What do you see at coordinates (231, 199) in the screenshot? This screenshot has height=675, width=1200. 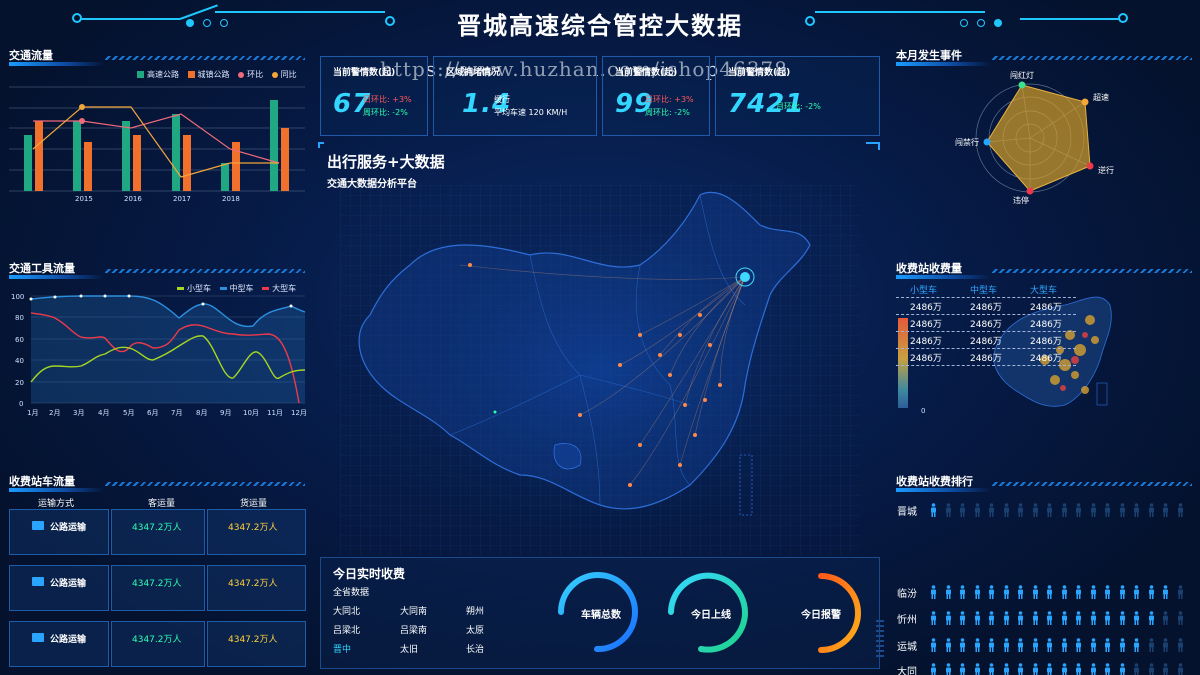 I see `year-label: 2018` at bounding box center [231, 199].